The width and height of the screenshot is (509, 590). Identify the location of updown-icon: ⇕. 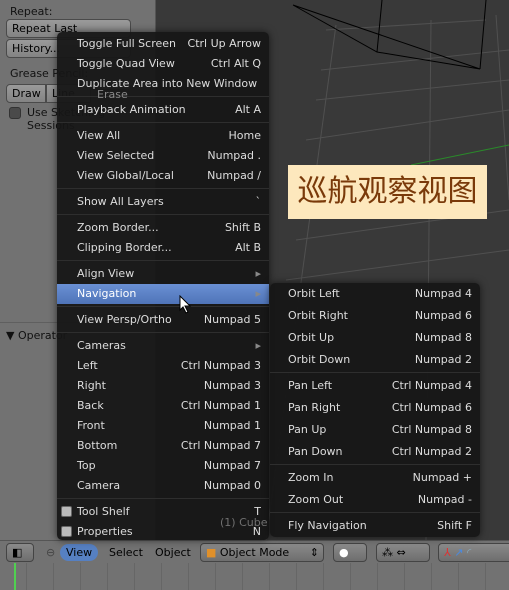
(314, 552).